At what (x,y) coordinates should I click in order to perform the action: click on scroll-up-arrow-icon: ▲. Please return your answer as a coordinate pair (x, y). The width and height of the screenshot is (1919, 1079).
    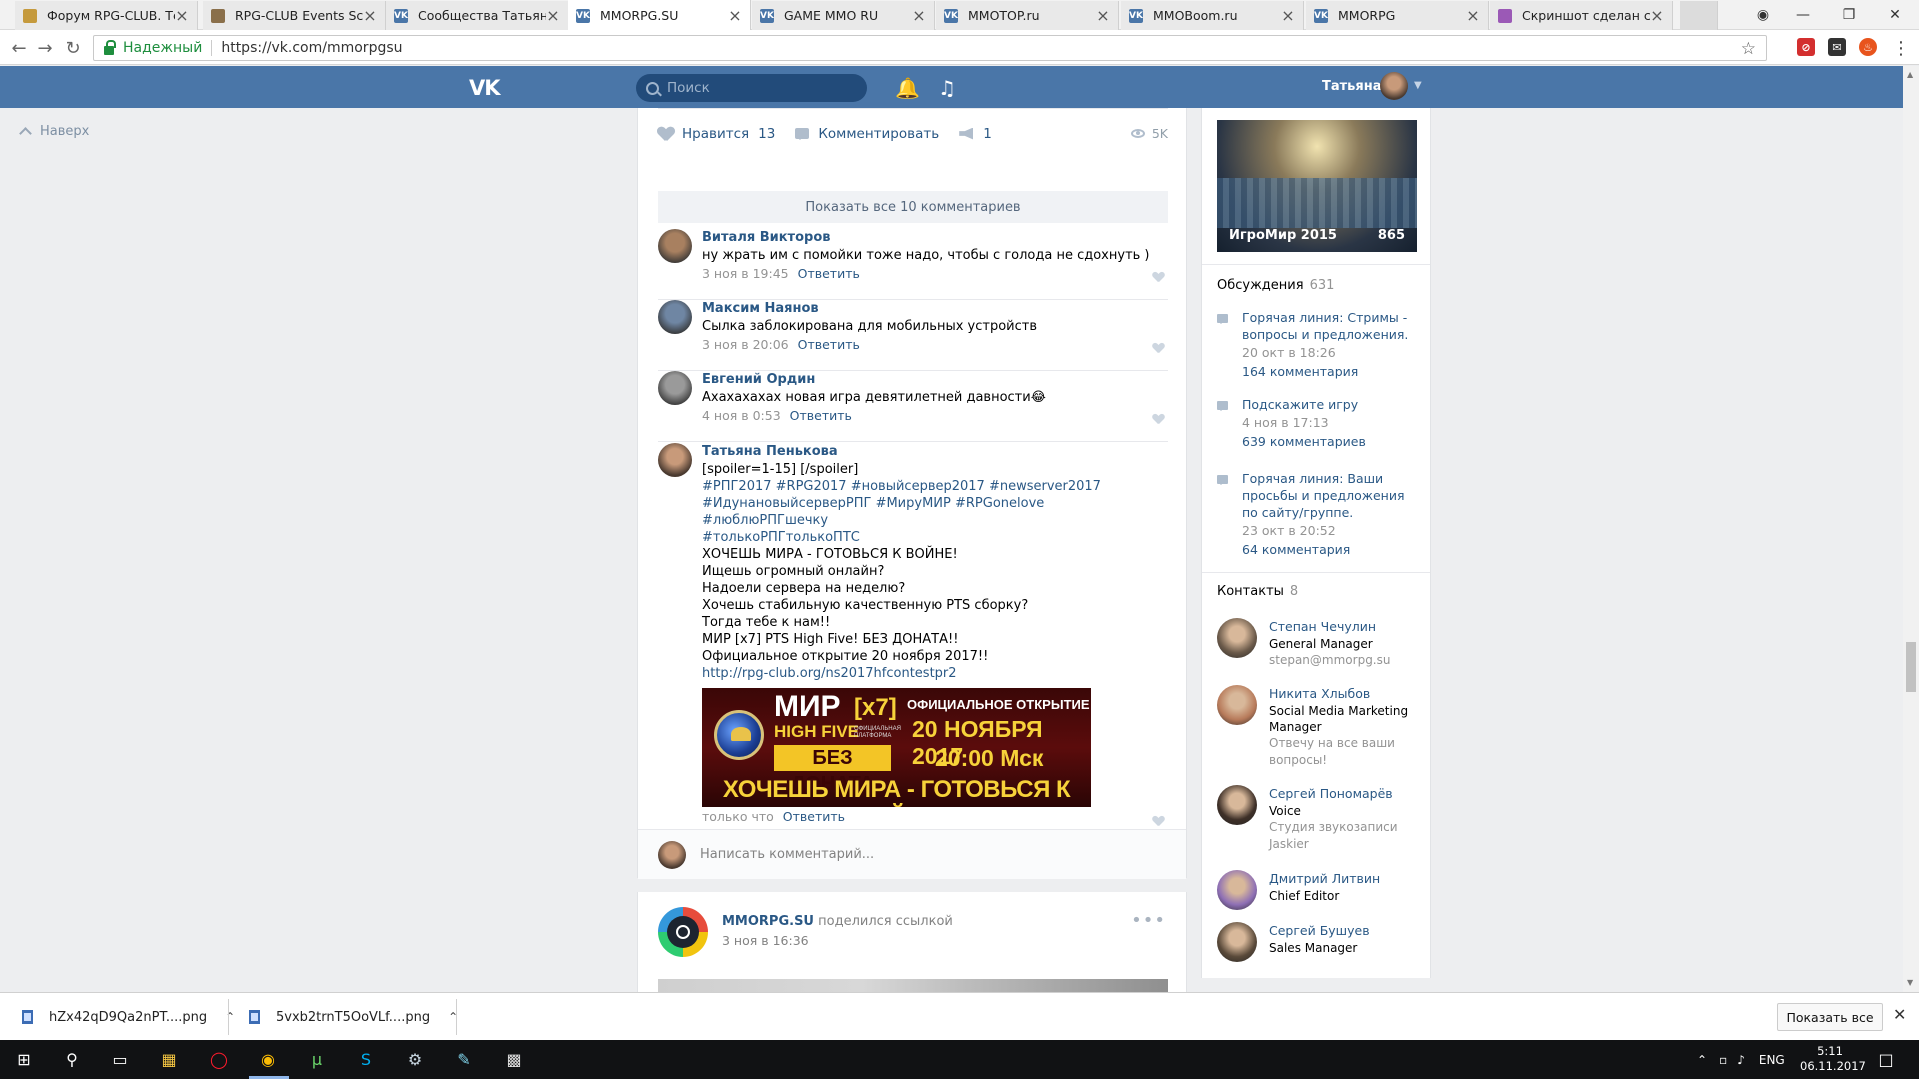
    Looking at the image, I should click on (1910, 74).